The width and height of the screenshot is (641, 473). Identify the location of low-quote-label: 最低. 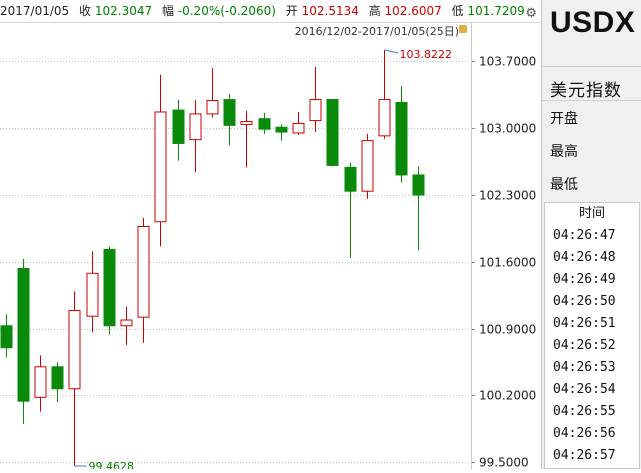
(564, 185).